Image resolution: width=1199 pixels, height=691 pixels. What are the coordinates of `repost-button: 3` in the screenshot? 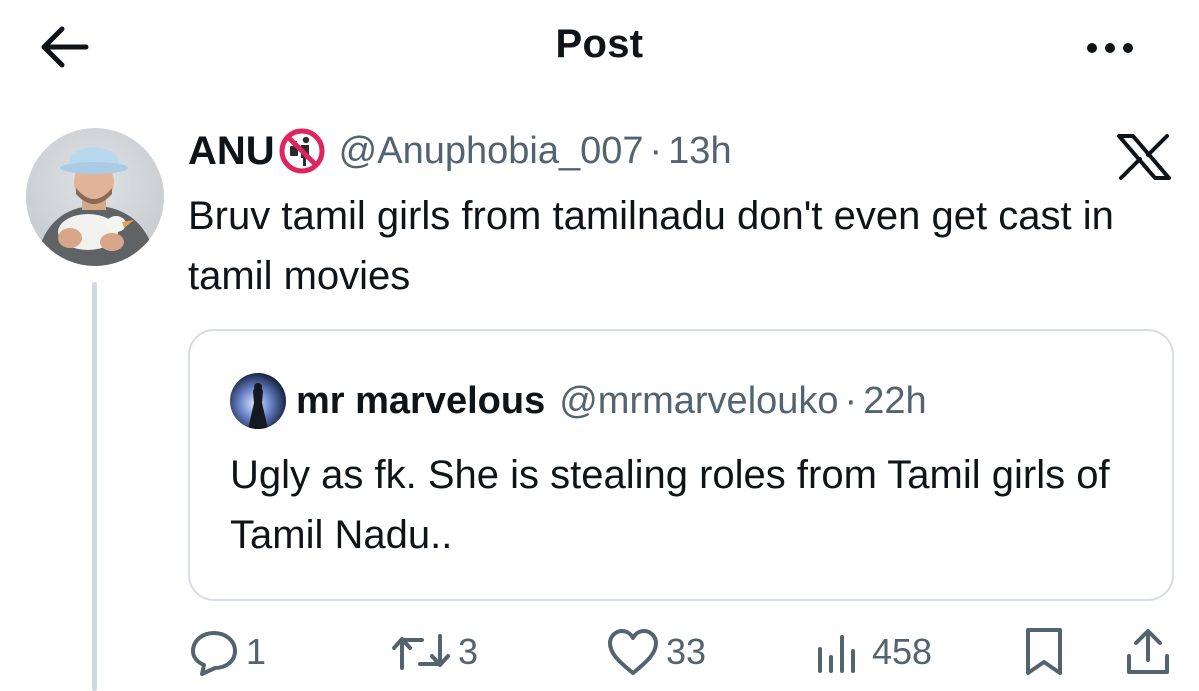 It's located at (434, 652).